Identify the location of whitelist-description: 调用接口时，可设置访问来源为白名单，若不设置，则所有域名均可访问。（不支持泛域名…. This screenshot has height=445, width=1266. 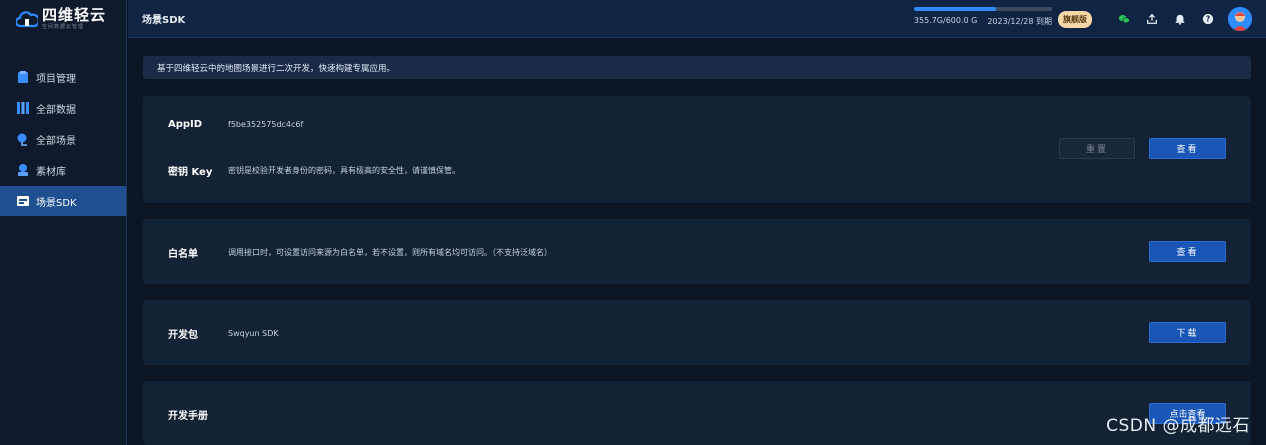
(390, 252).